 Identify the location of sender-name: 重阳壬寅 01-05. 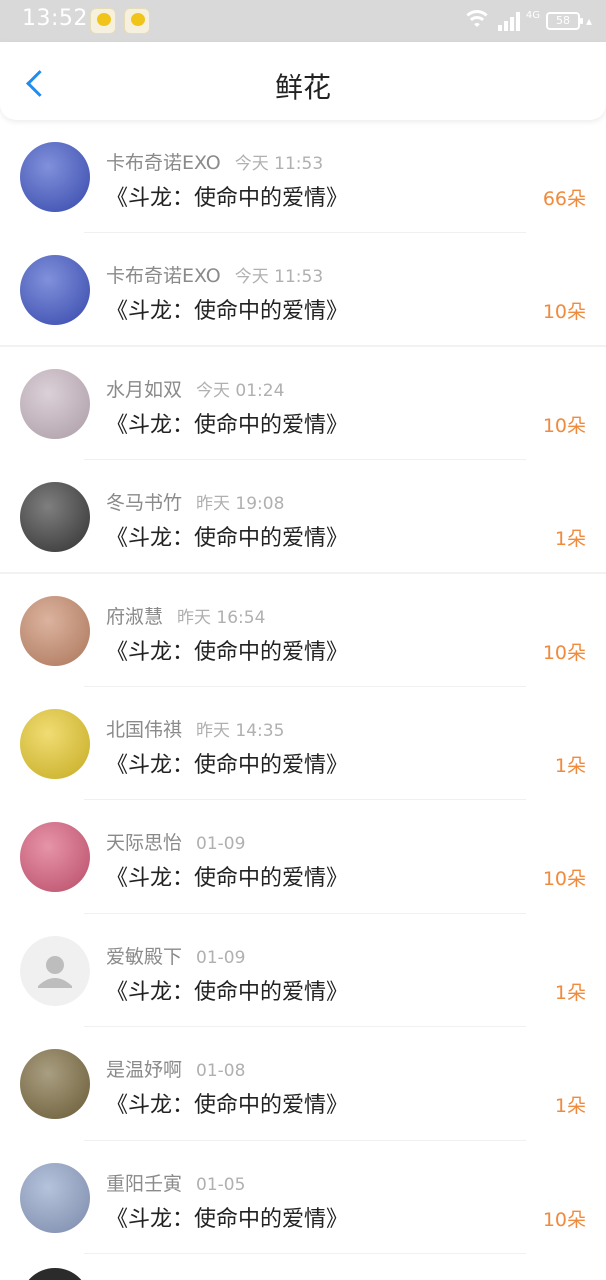
(175, 1182).